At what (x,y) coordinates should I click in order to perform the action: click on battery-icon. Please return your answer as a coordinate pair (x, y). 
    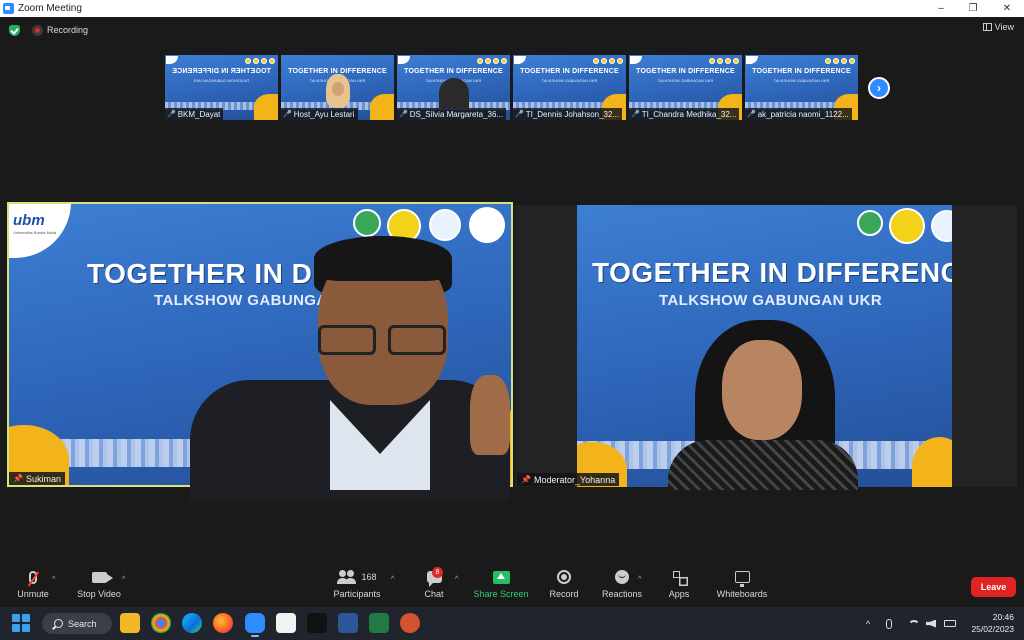
    Looking at the image, I should click on (950, 623).